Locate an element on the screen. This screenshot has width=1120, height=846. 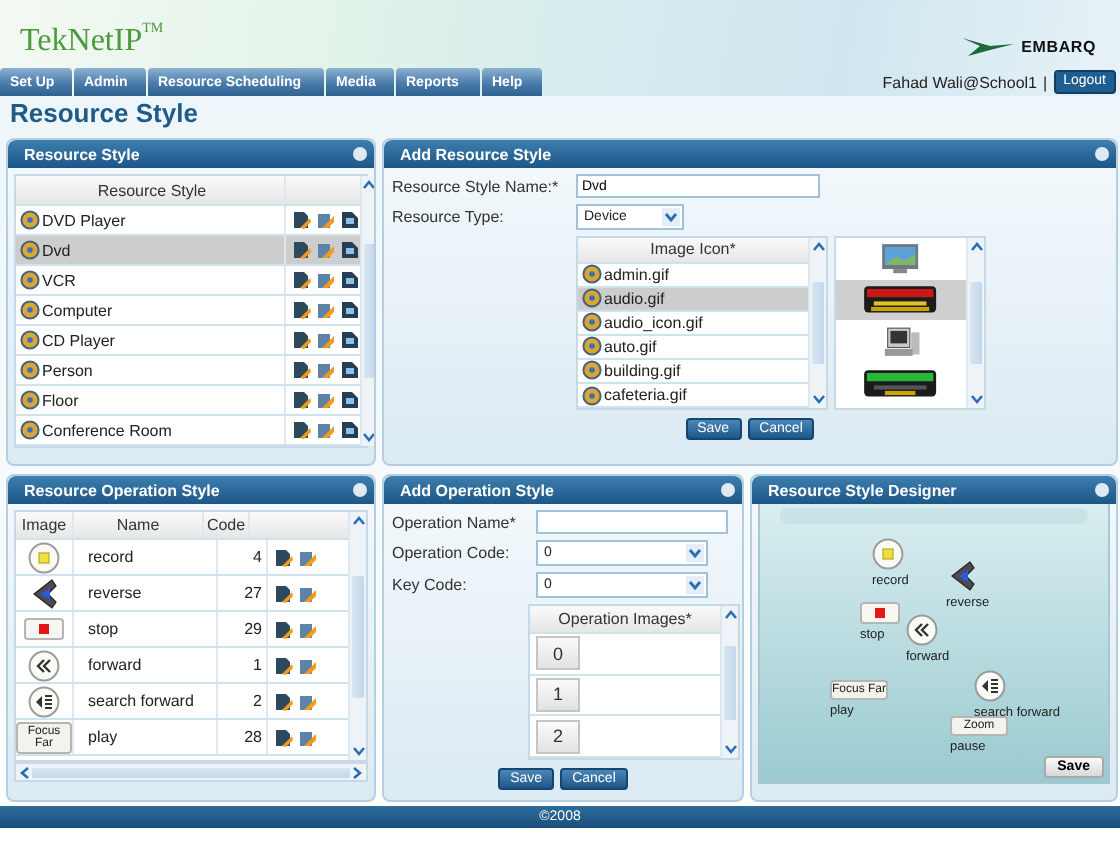
list-item: building.gif is located at coordinates (693, 371).